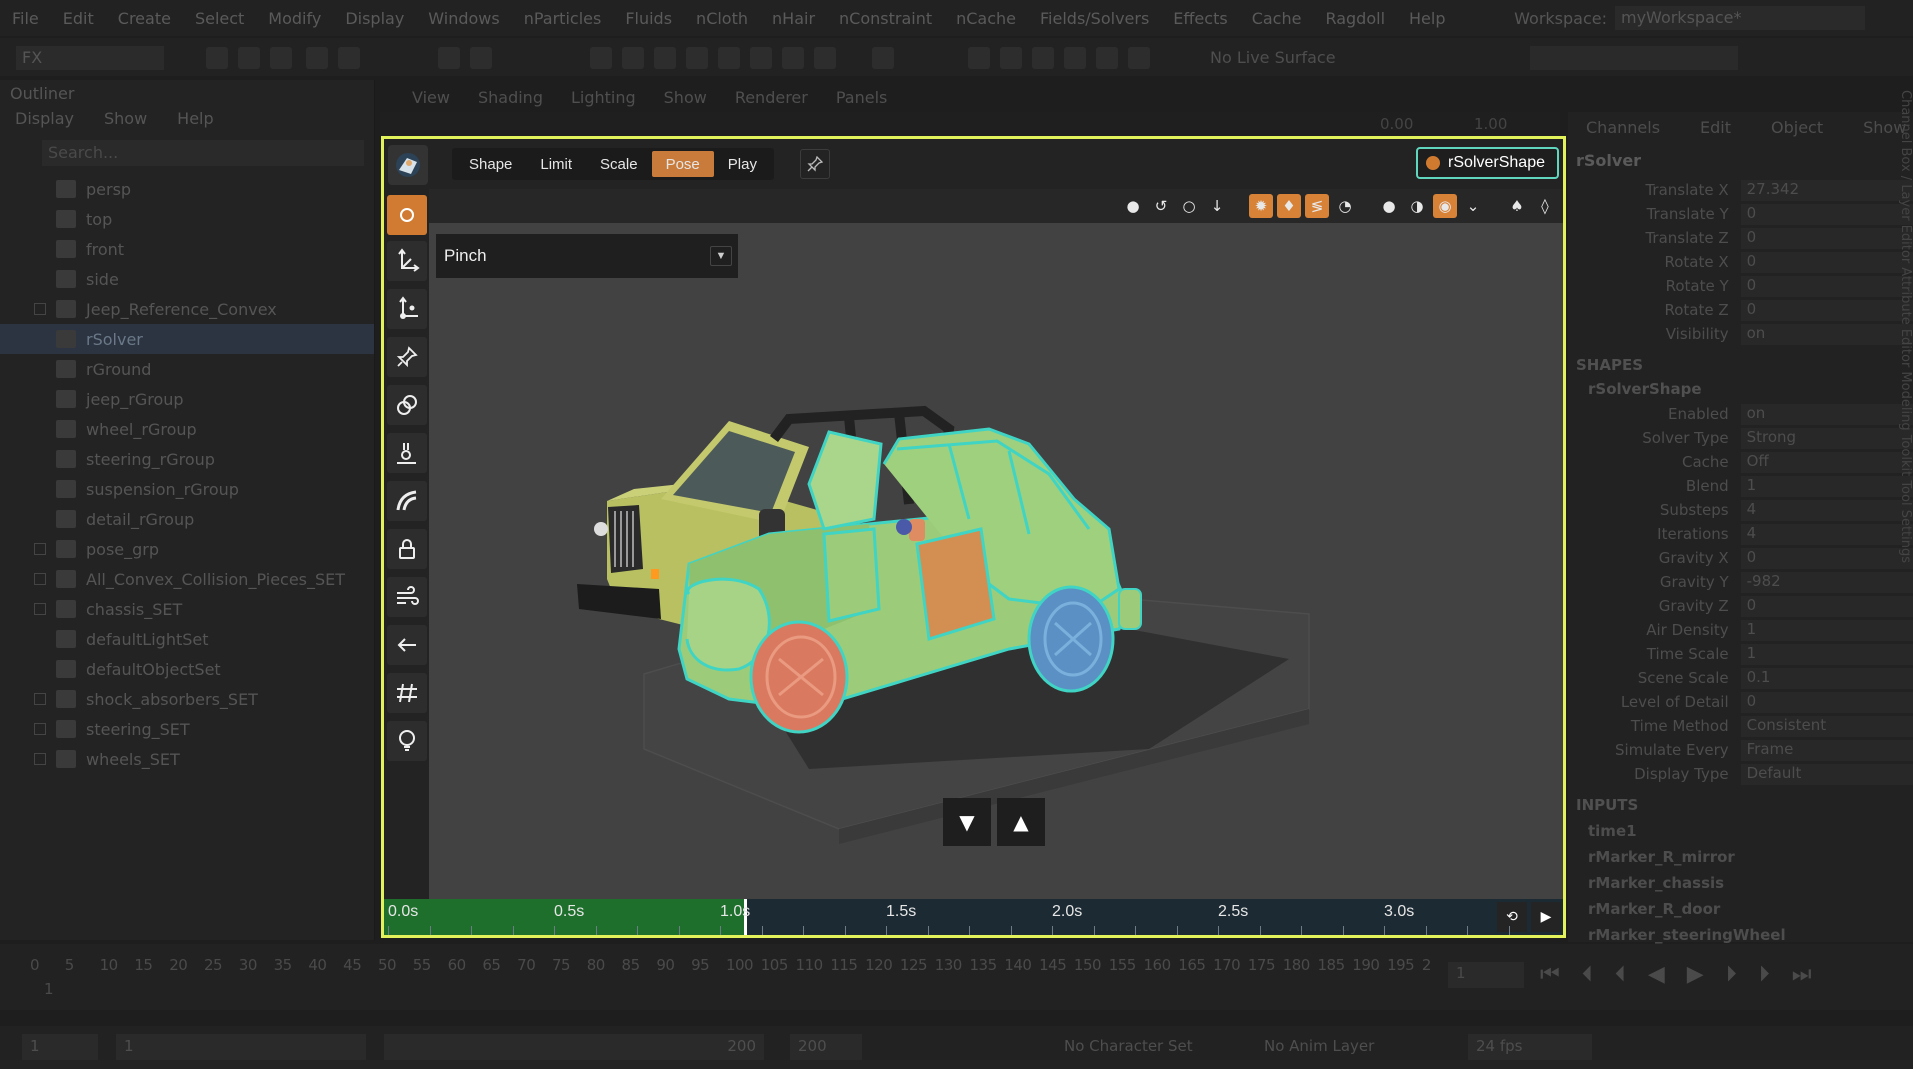 The image size is (1913, 1069). I want to click on end-time-field: 200, so click(826, 1047).